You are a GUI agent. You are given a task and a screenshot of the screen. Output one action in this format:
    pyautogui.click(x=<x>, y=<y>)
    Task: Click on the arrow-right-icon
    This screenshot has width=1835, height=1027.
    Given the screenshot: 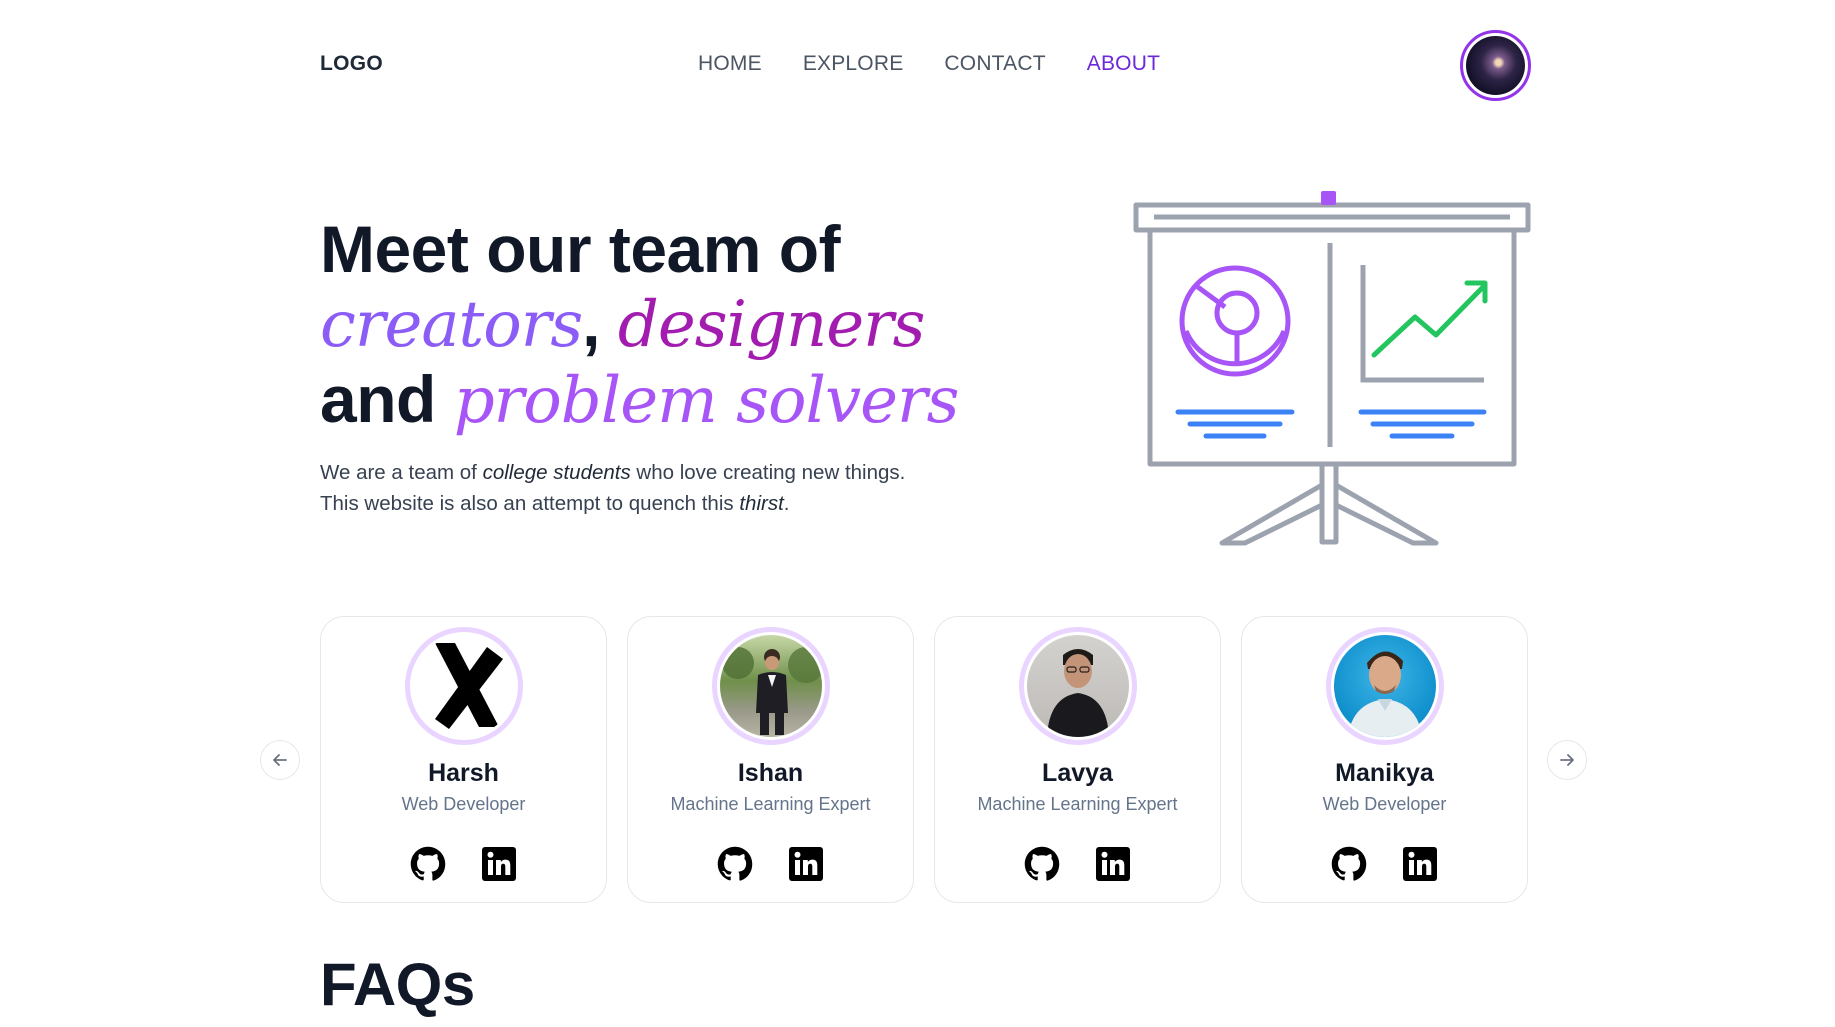 What is the action you would take?
    pyautogui.click(x=1567, y=760)
    